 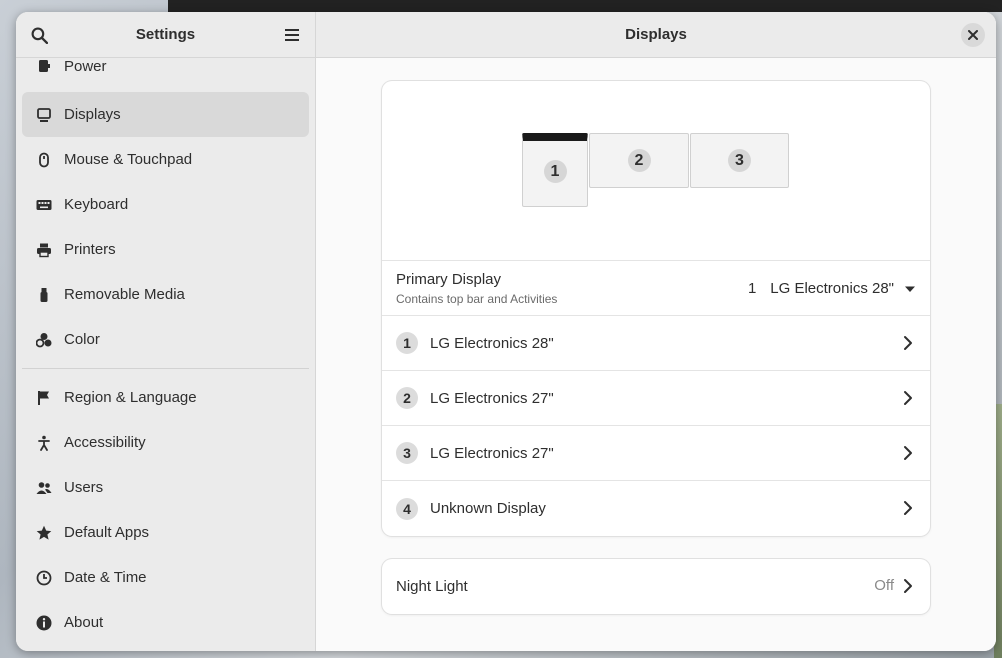 I want to click on display-number-badge: 4, so click(x=407, y=508).